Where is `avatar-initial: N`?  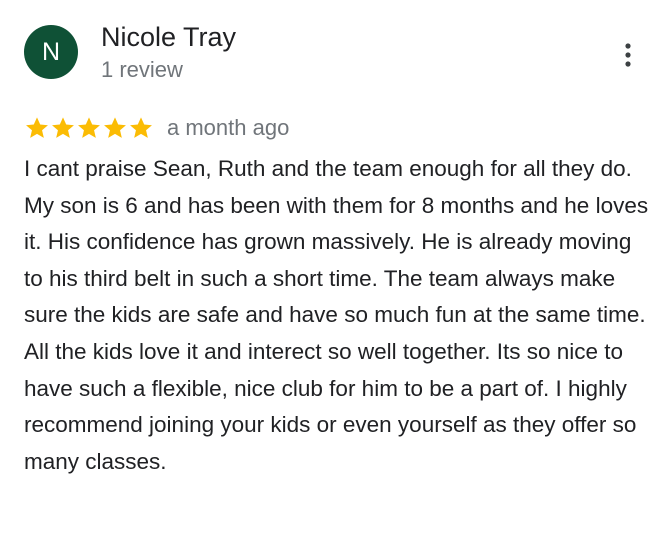
avatar-initial: N is located at coordinates (51, 51).